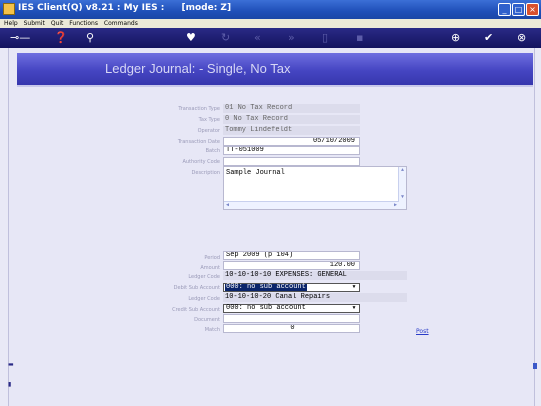  What do you see at coordinates (504, 9) in the screenshot?
I see `minimize-button: _` at bounding box center [504, 9].